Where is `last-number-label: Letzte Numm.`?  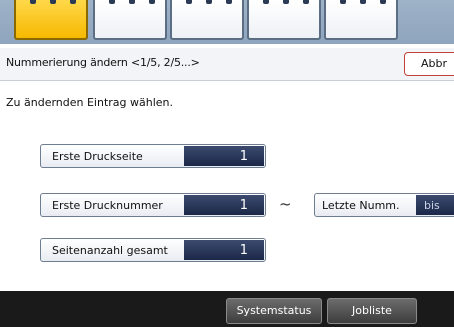
last-number-label: Letzte Numm. is located at coordinates (361, 205).